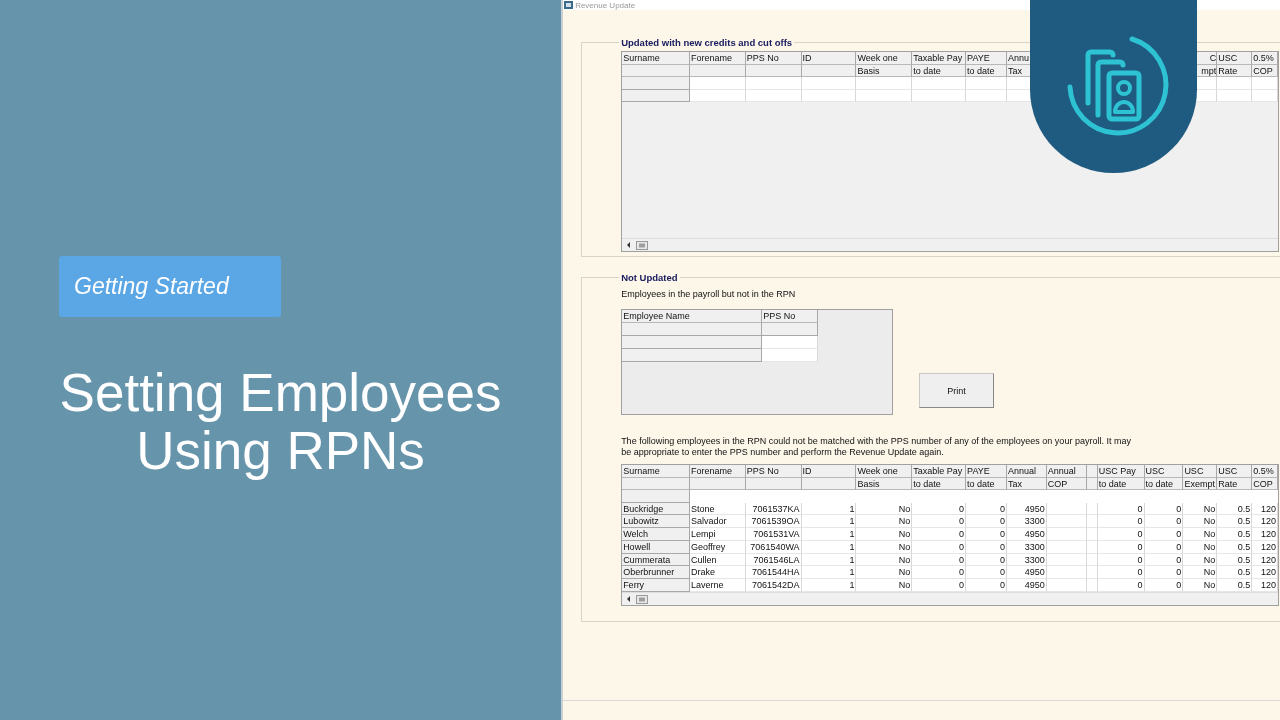  Describe the element at coordinates (717, 586) in the screenshot. I see `table-cell: Laverne` at that location.